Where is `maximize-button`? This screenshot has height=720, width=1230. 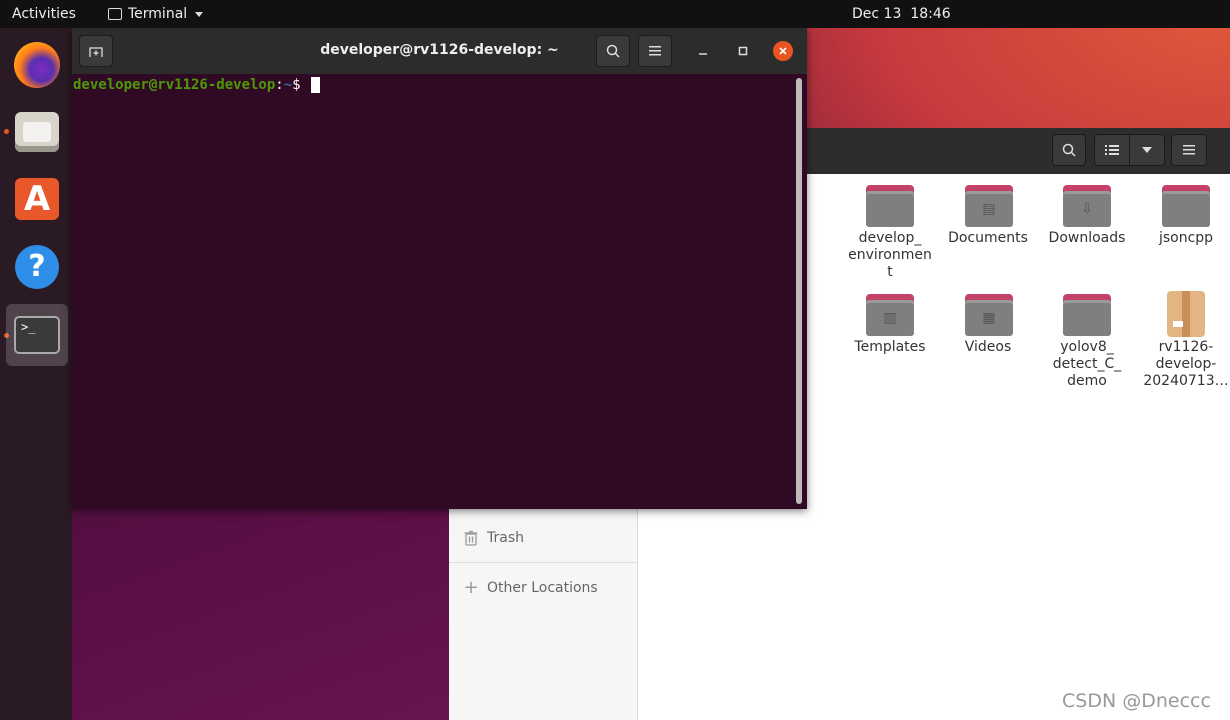 maximize-button is located at coordinates (743, 51).